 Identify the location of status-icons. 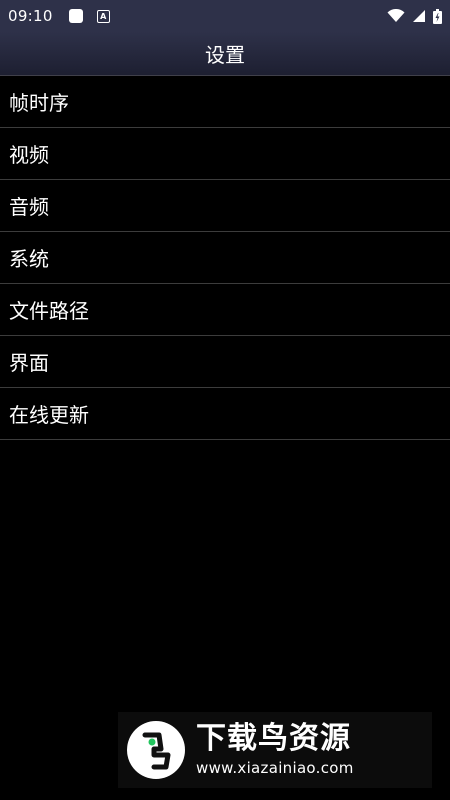
(414, 16).